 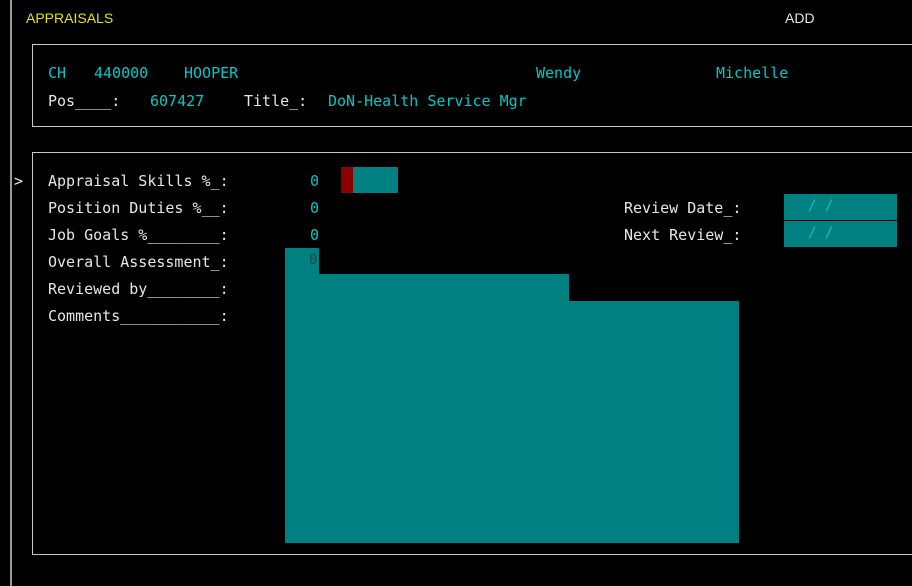 I want to click on screen-title: APPRAISALS, so click(x=70, y=18).